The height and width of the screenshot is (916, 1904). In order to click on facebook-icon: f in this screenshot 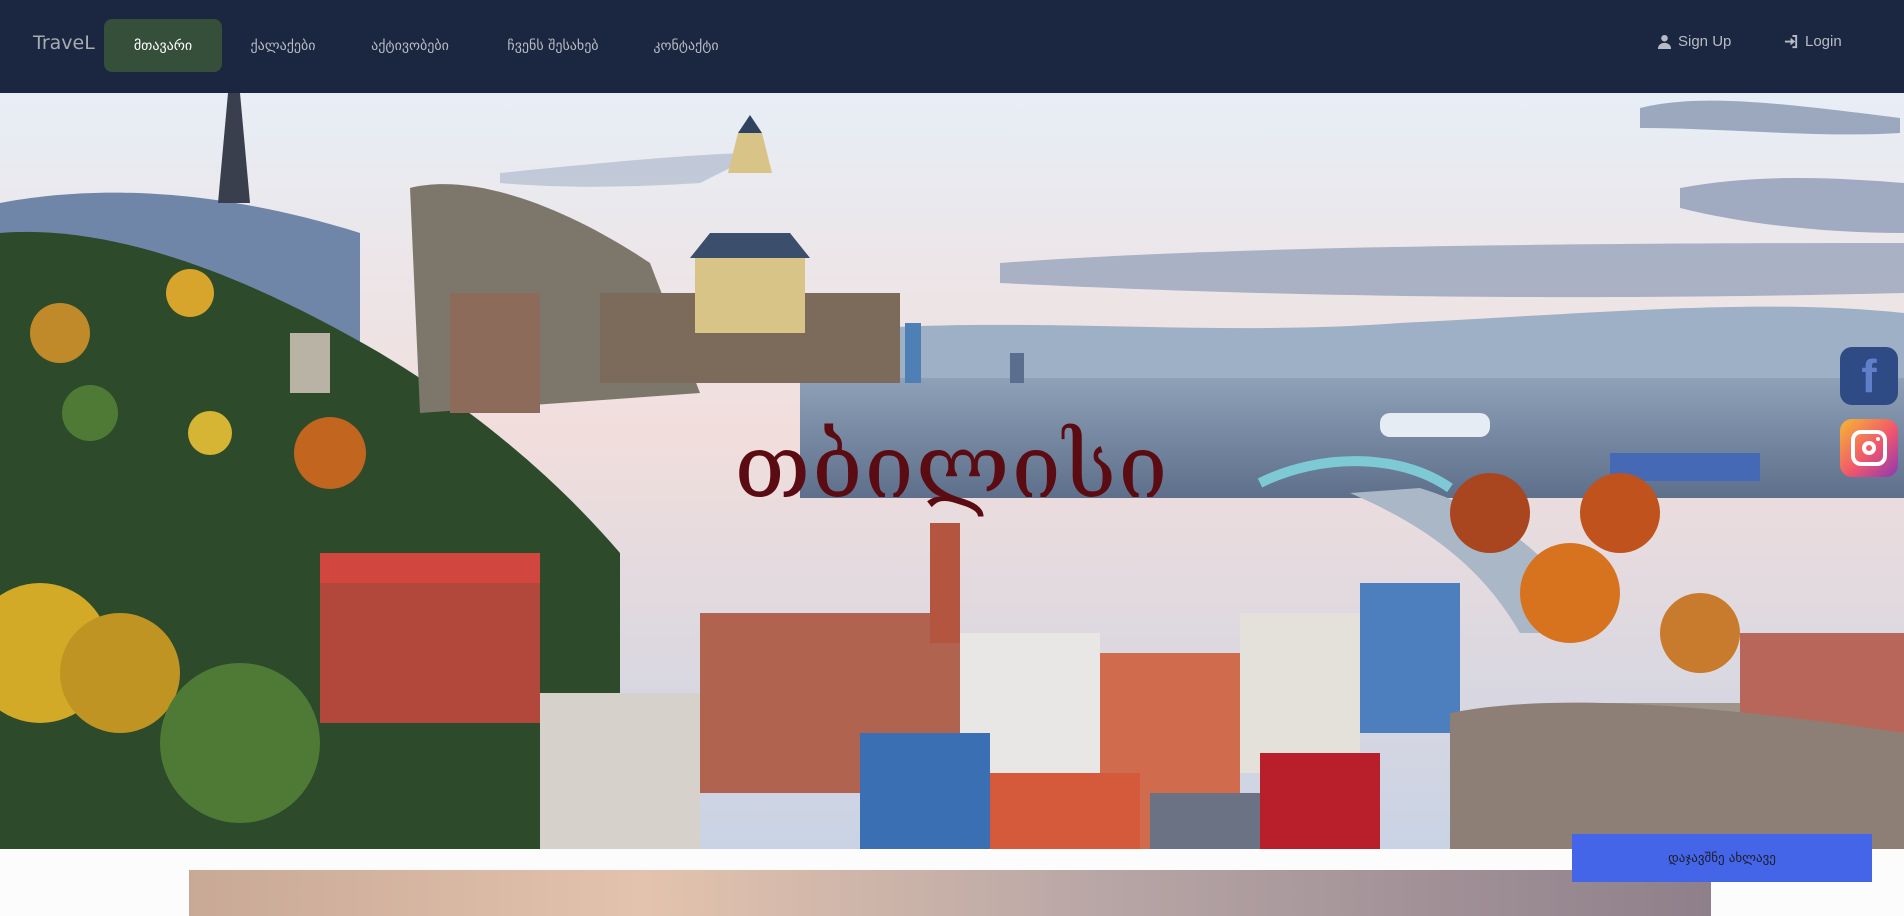, I will do `click(1869, 376)`.